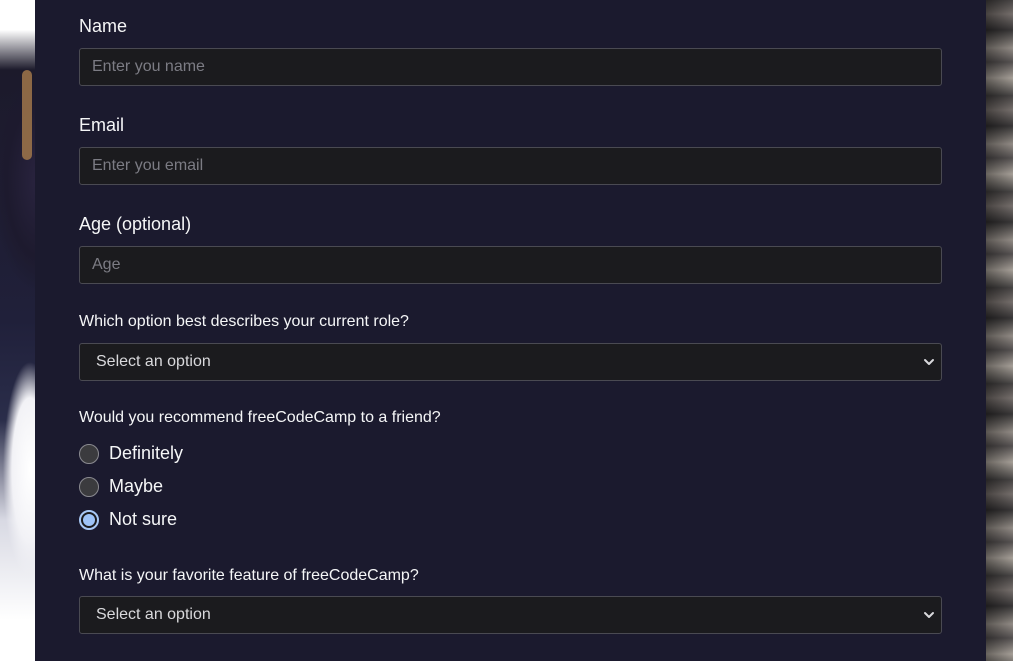  I want to click on background-photo-right, so click(999, 330).